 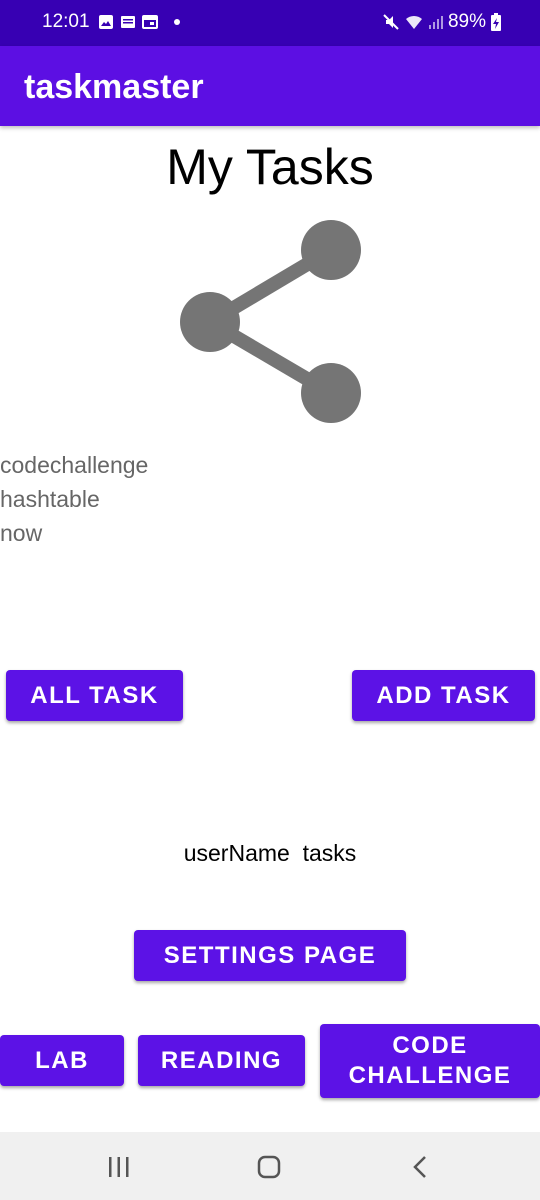 What do you see at coordinates (150, 499) in the screenshot?
I see `task-list-item: hashtable` at bounding box center [150, 499].